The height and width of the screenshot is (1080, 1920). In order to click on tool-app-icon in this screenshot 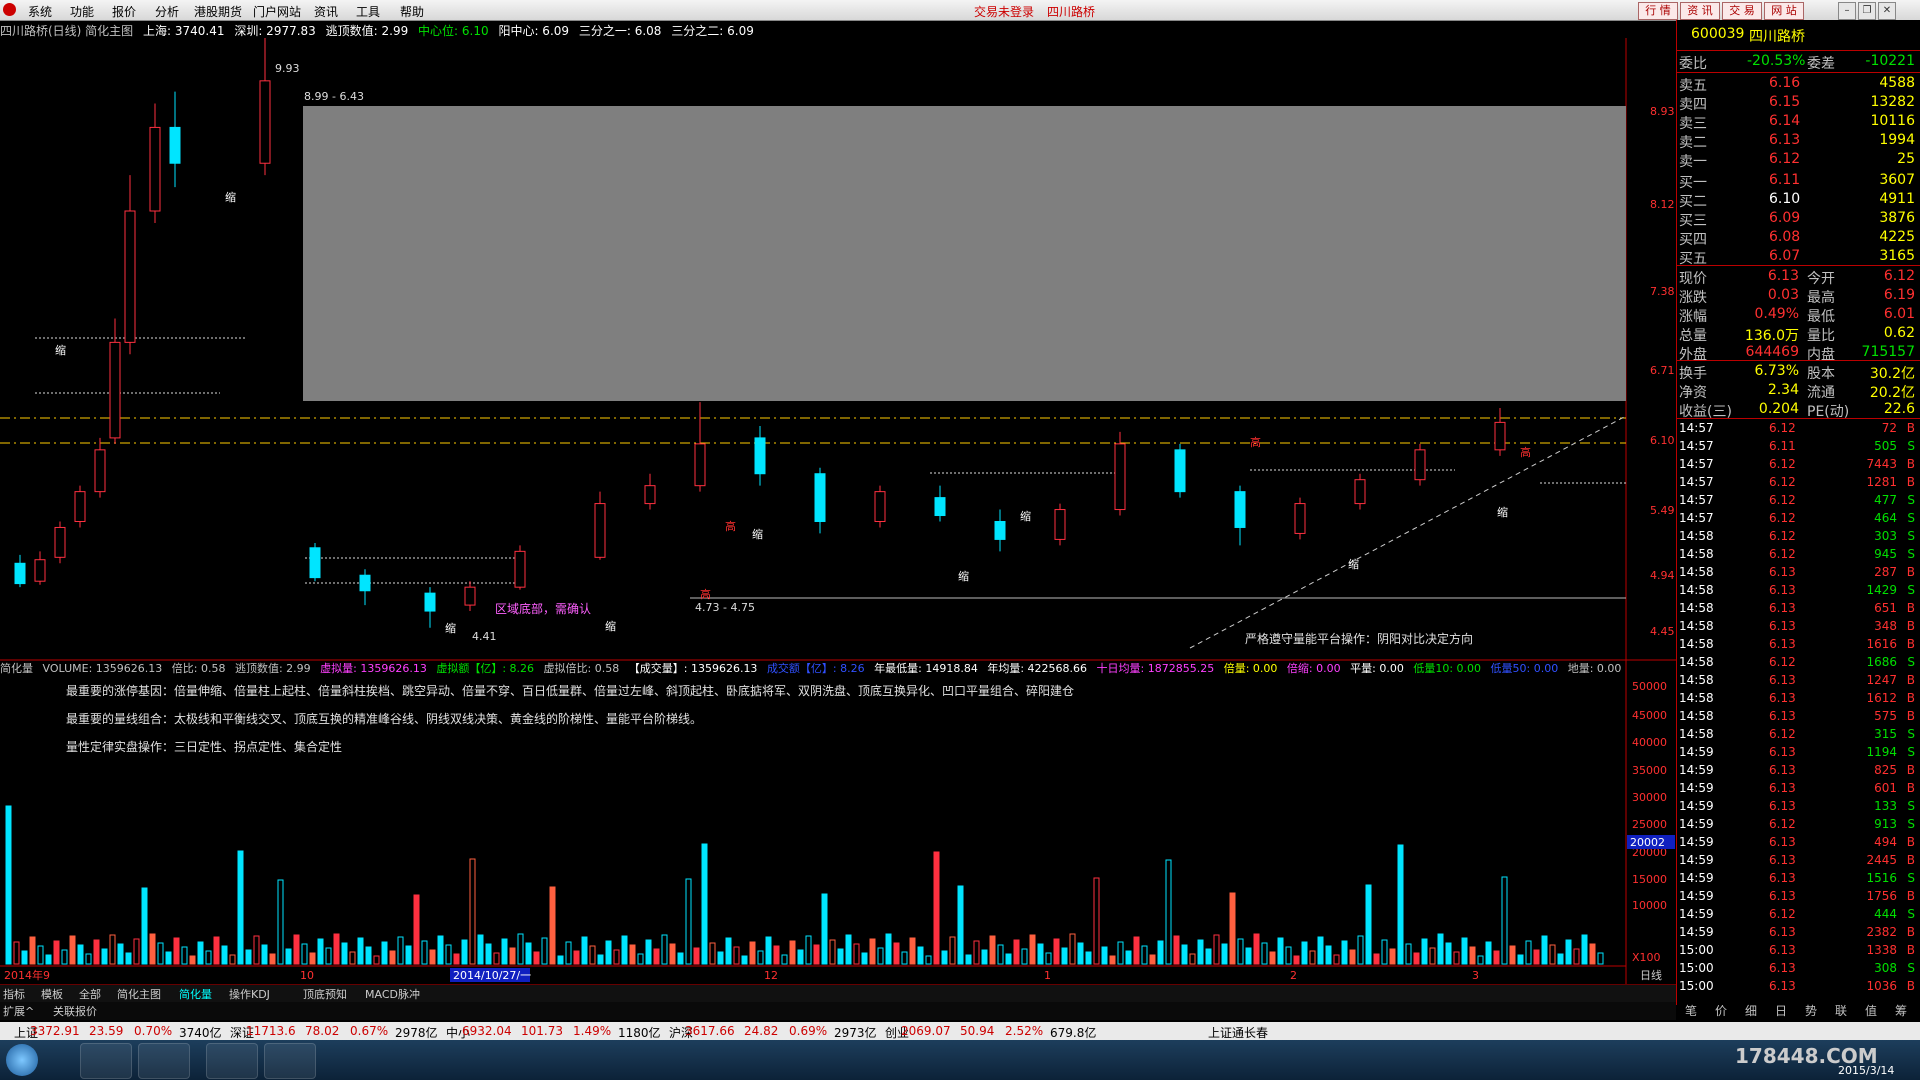, I will do `click(290, 1061)`.